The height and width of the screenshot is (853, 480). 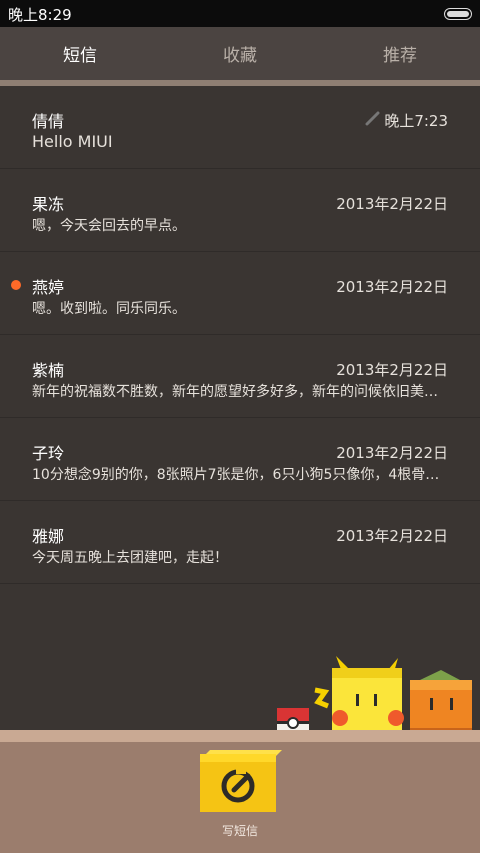 I want to click on tab-recommended: 推荐, so click(x=400, y=53).